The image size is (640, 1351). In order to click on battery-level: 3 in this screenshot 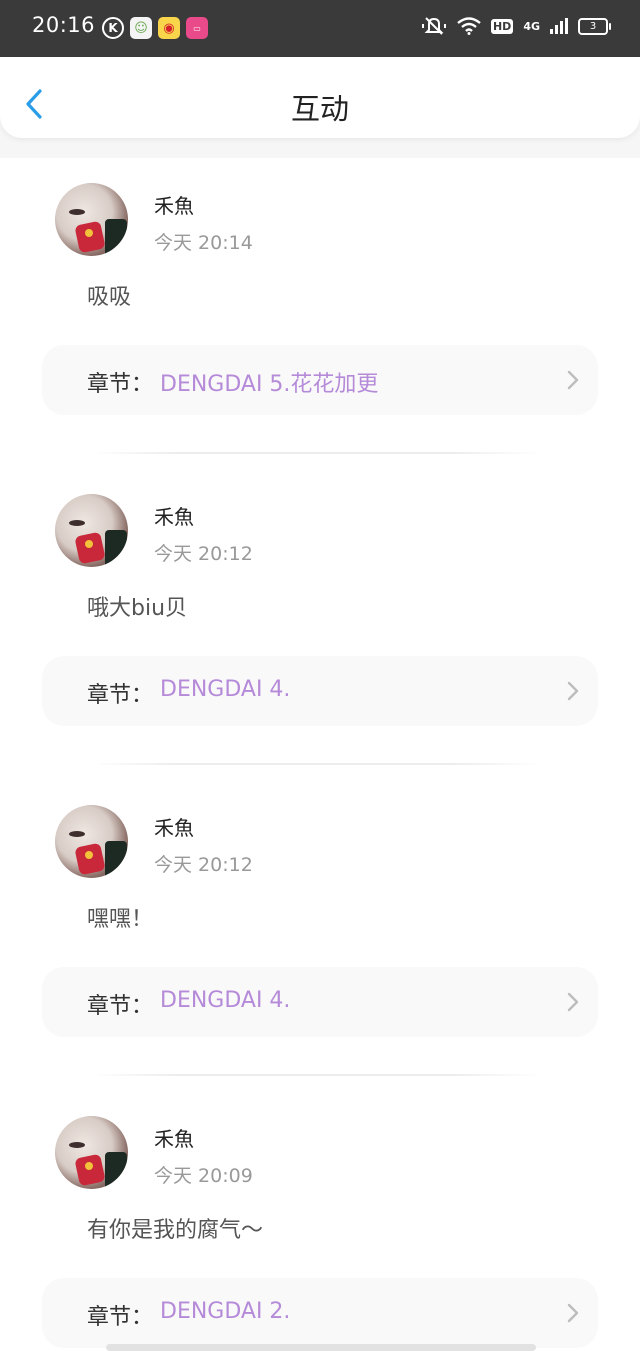, I will do `click(593, 26)`.